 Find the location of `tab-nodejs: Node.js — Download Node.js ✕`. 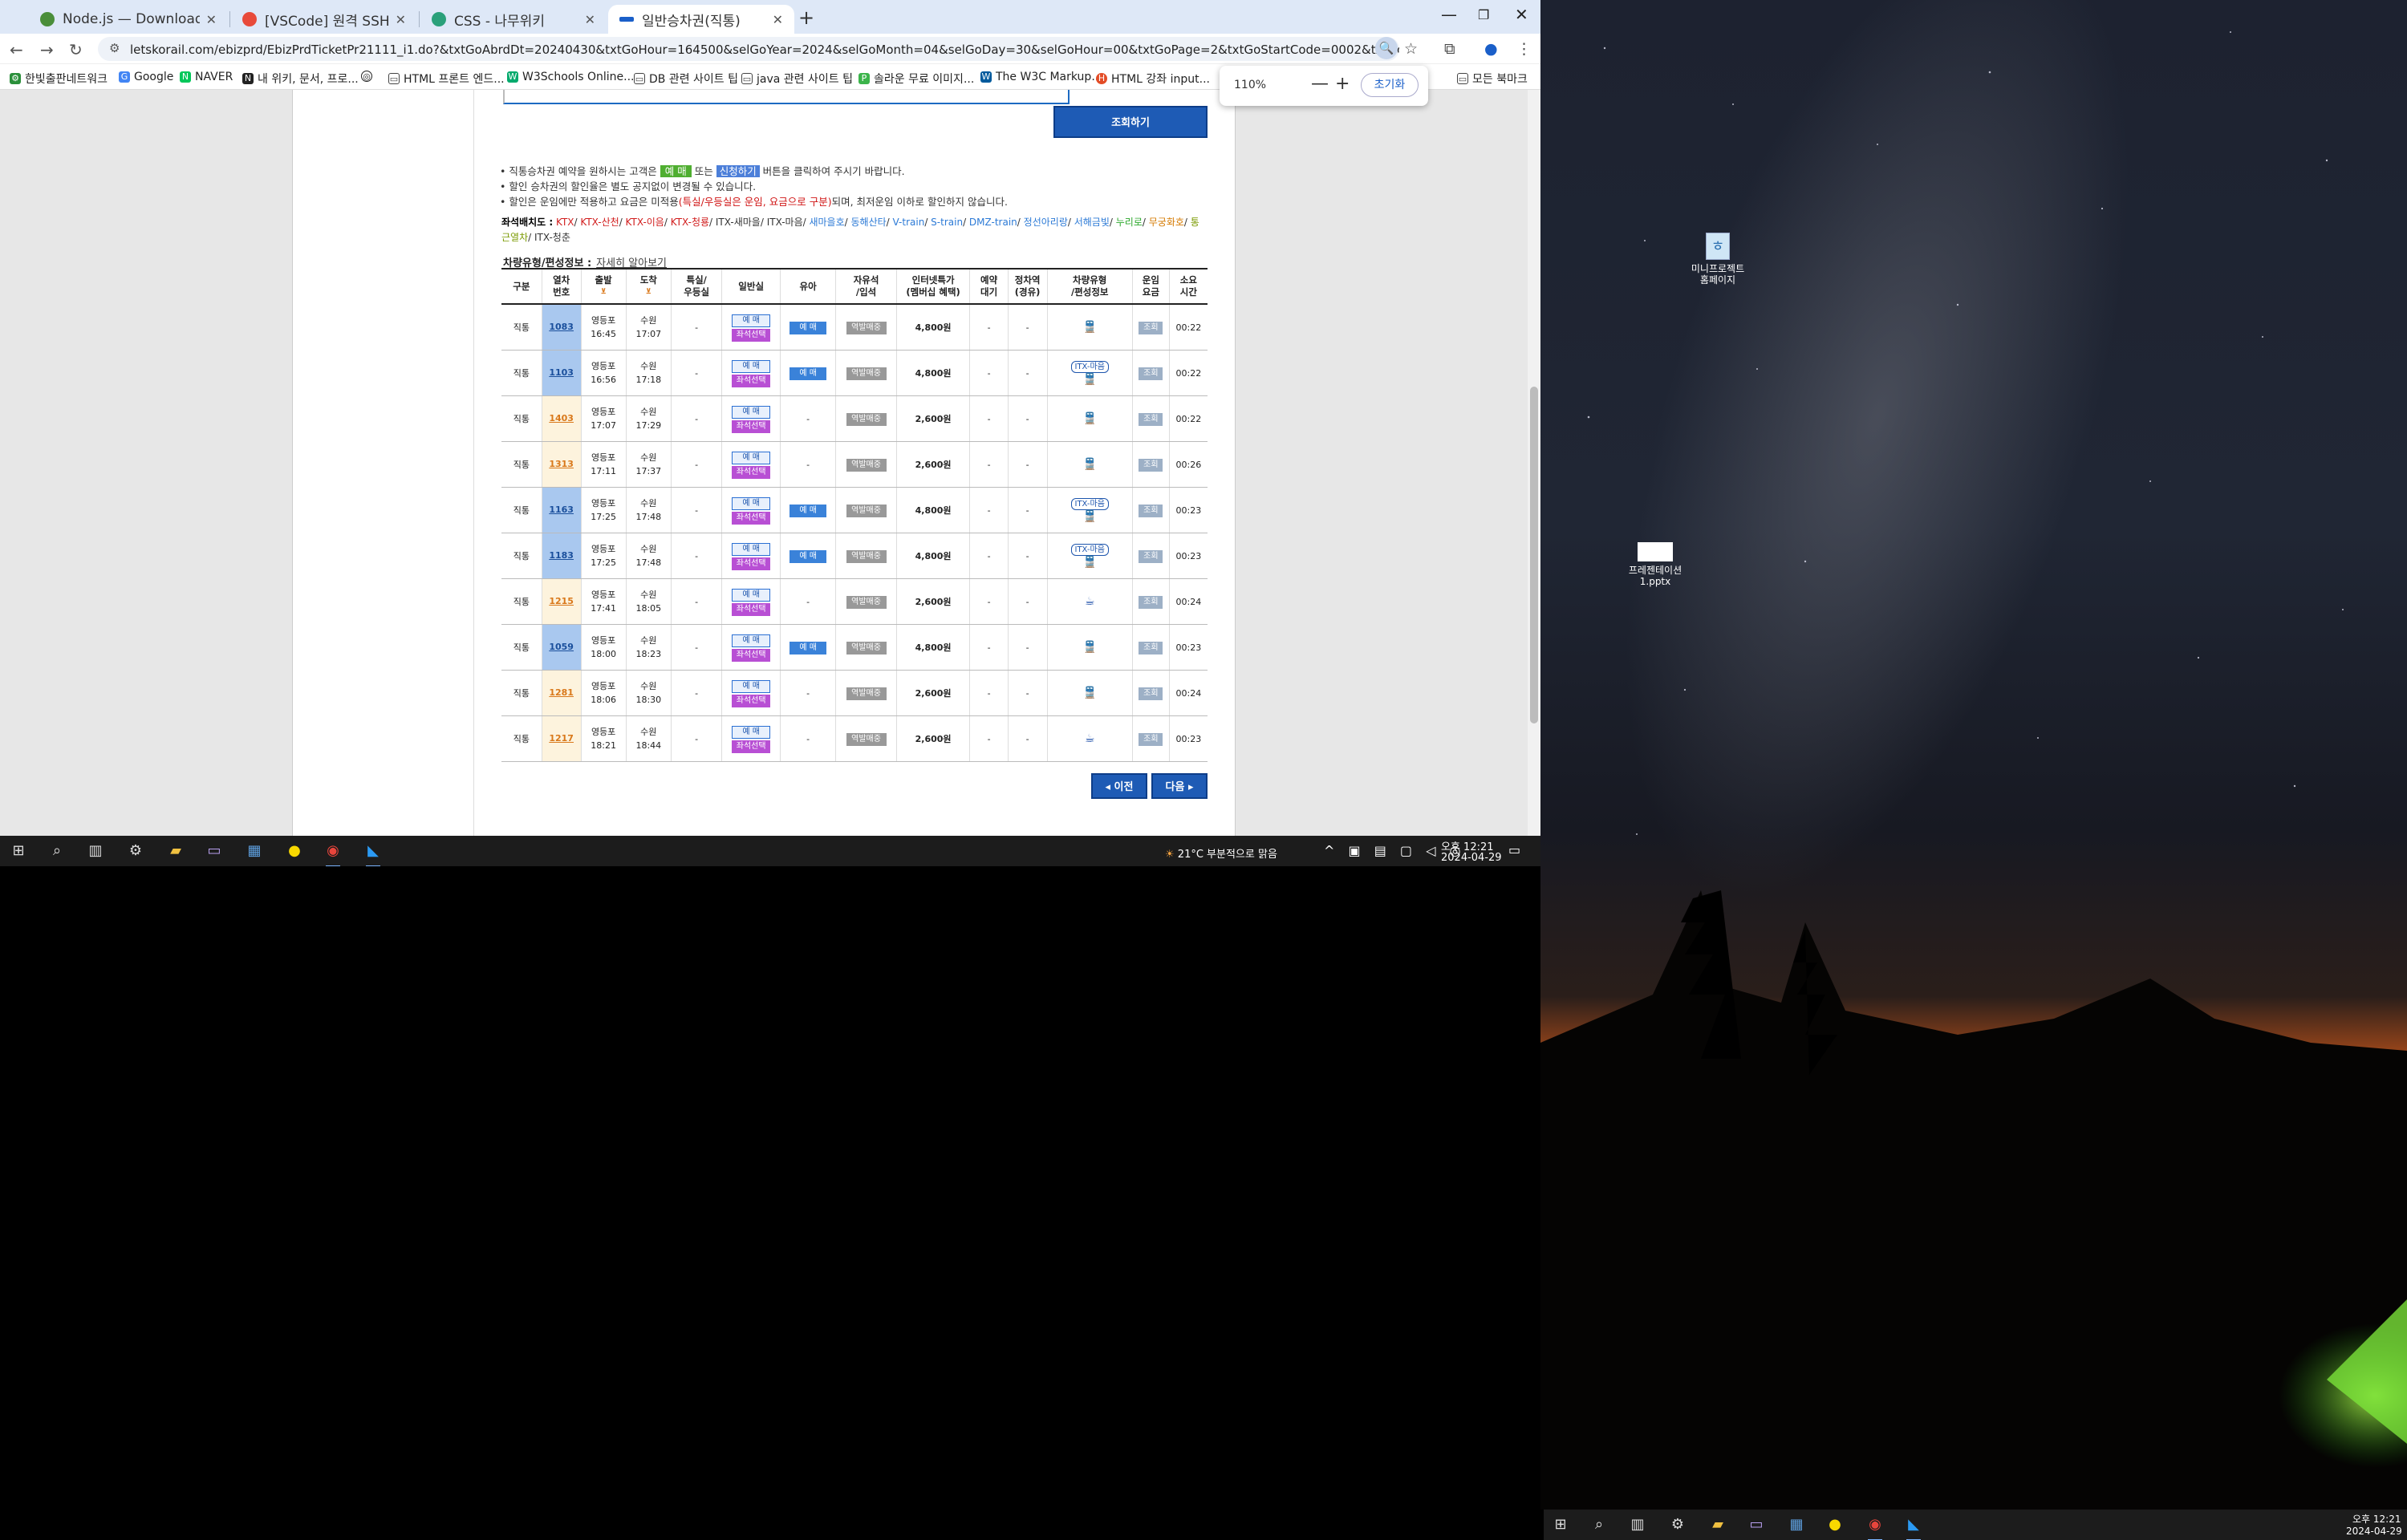

tab-nodejs: Node.js — Download Node.js ✕ is located at coordinates (129, 19).